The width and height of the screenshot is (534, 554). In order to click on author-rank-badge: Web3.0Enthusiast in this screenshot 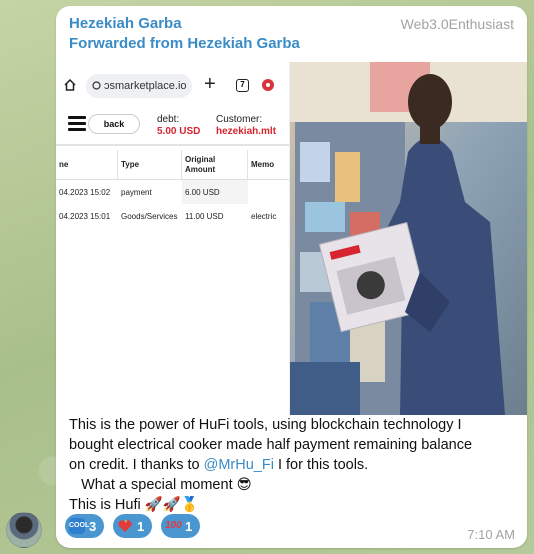, I will do `click(457, 24)`.